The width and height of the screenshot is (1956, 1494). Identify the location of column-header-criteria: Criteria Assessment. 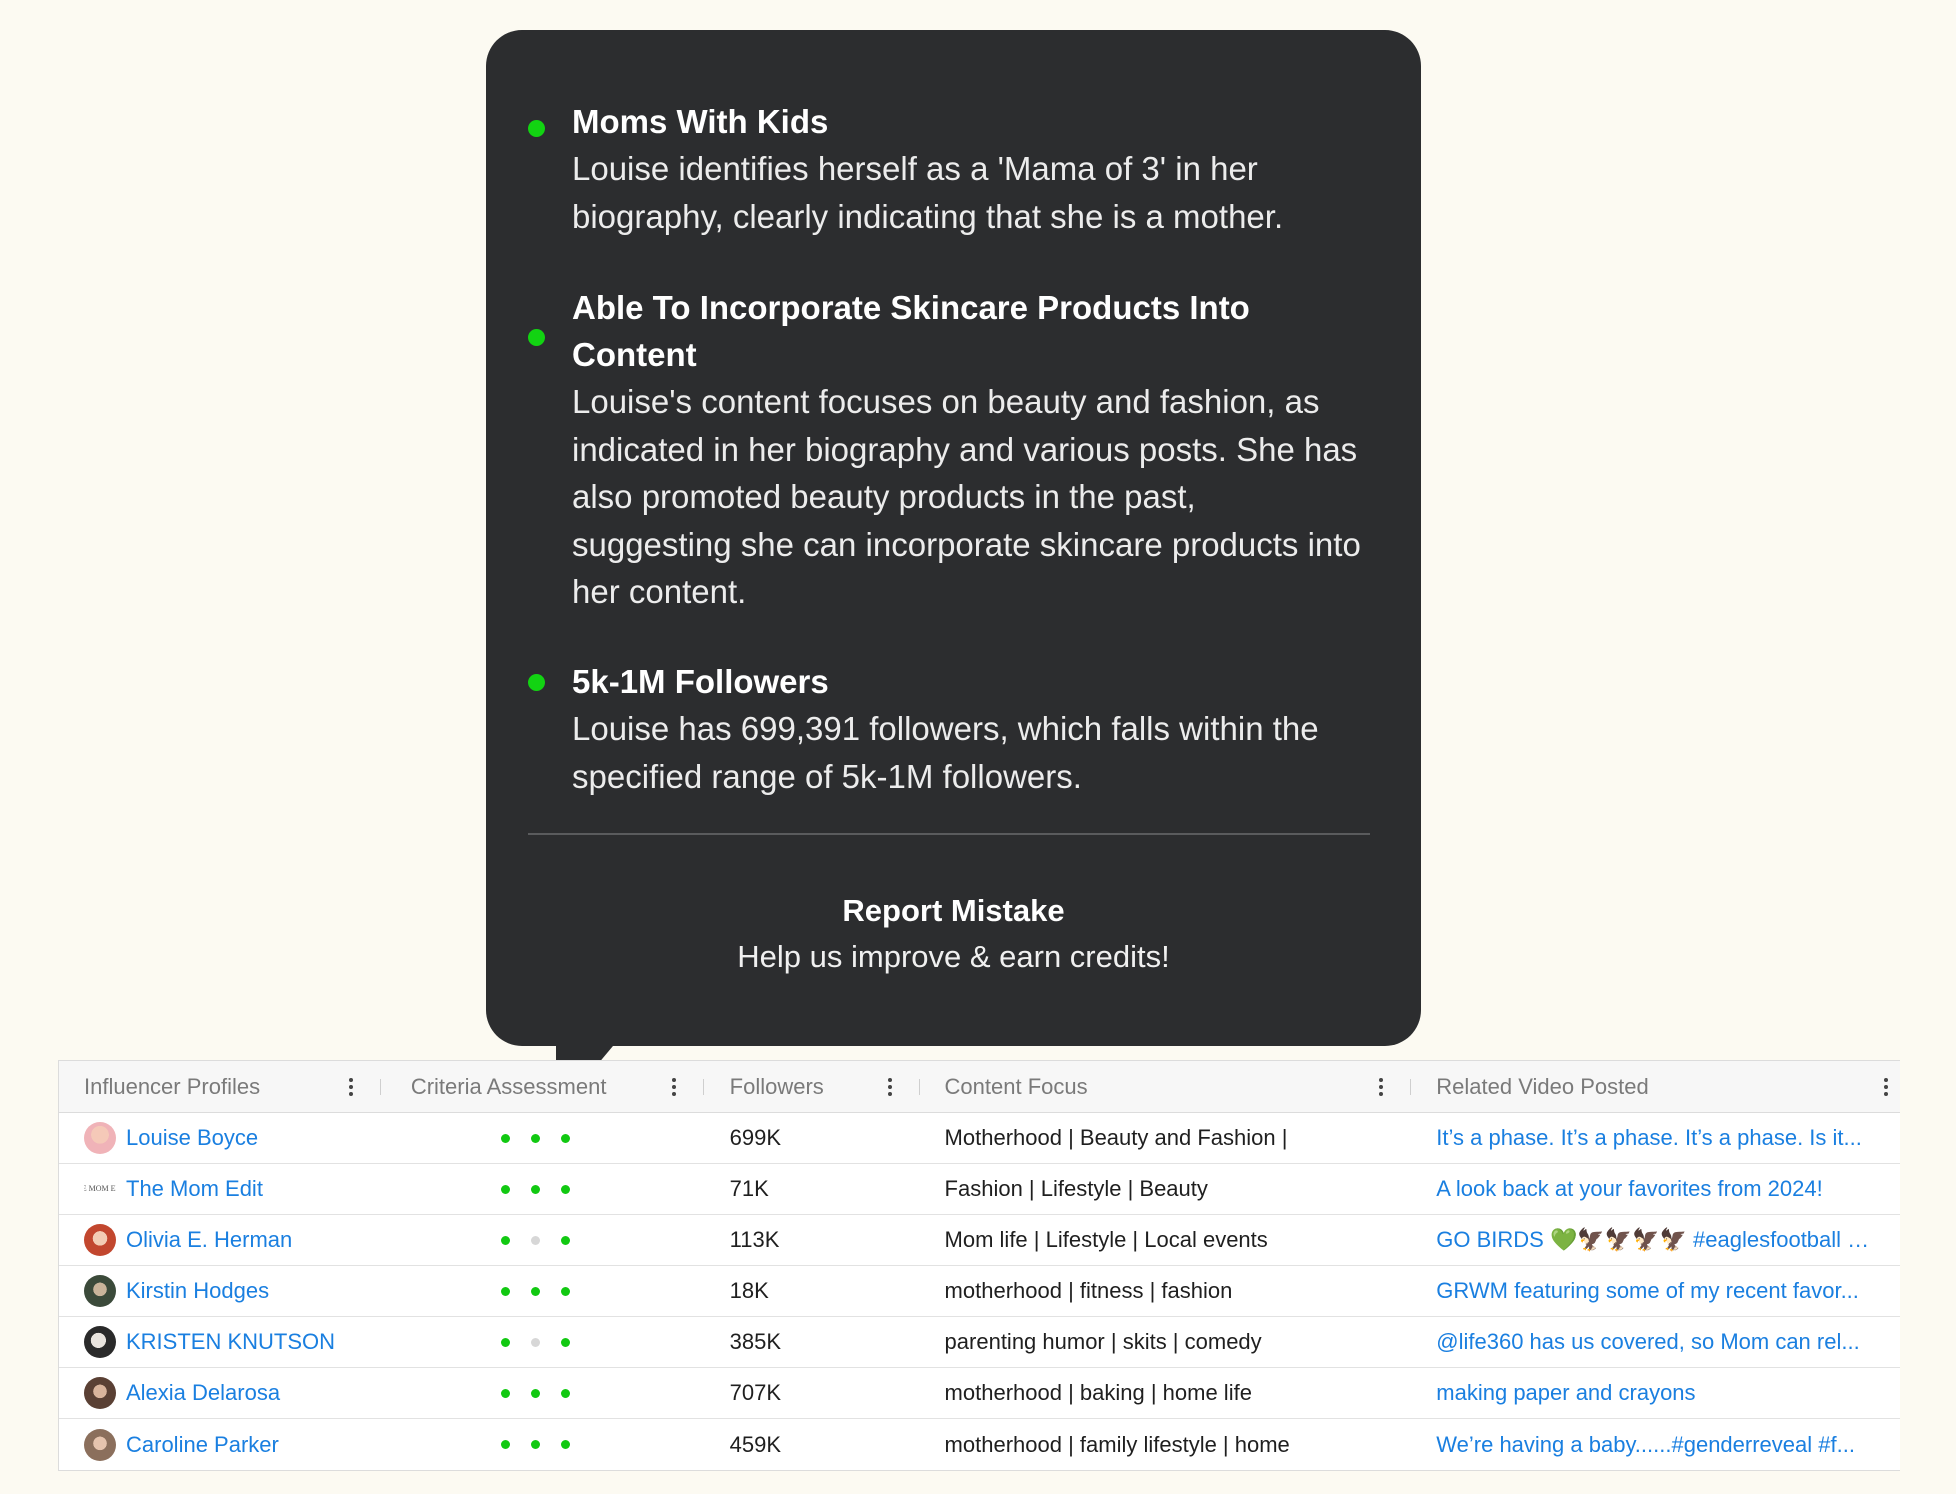
(542, 1086).